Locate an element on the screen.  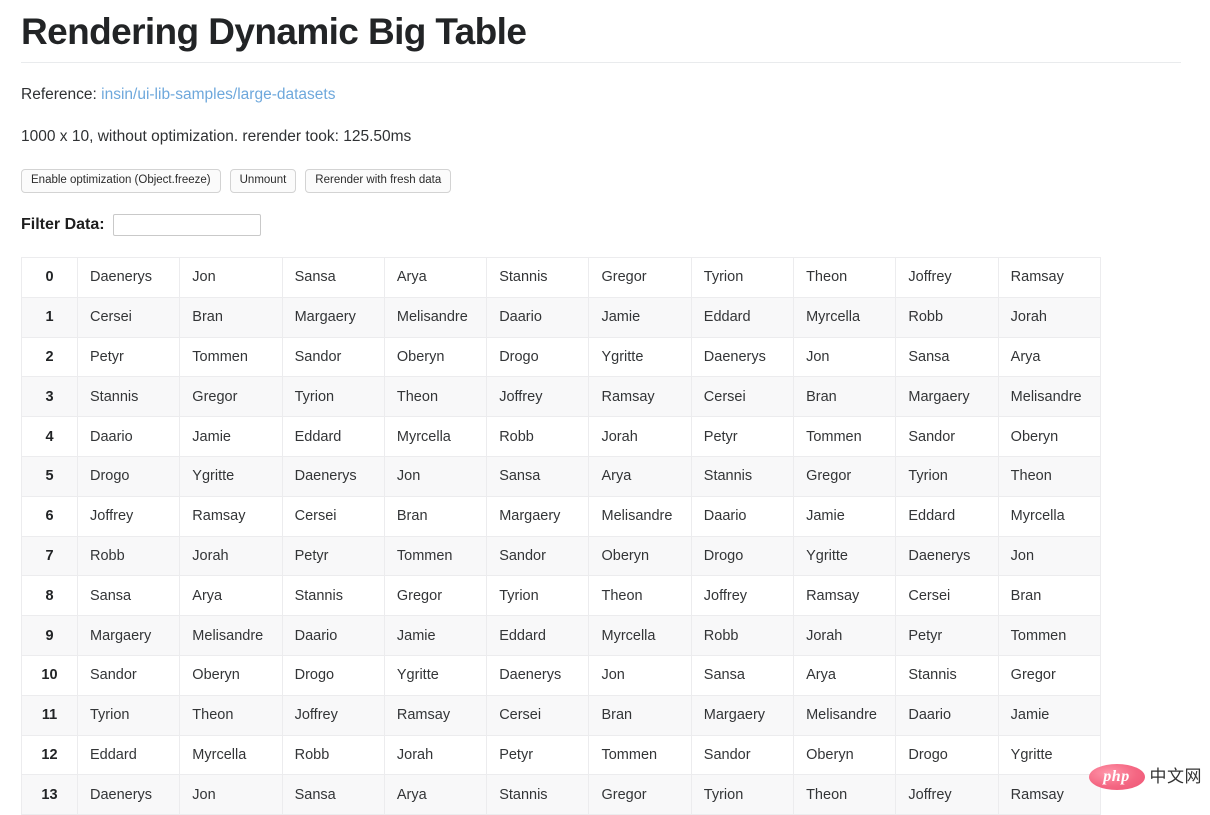
enable-optimization-button: Enable optimization (Object.freeze) is located at coordinates (121, 181).